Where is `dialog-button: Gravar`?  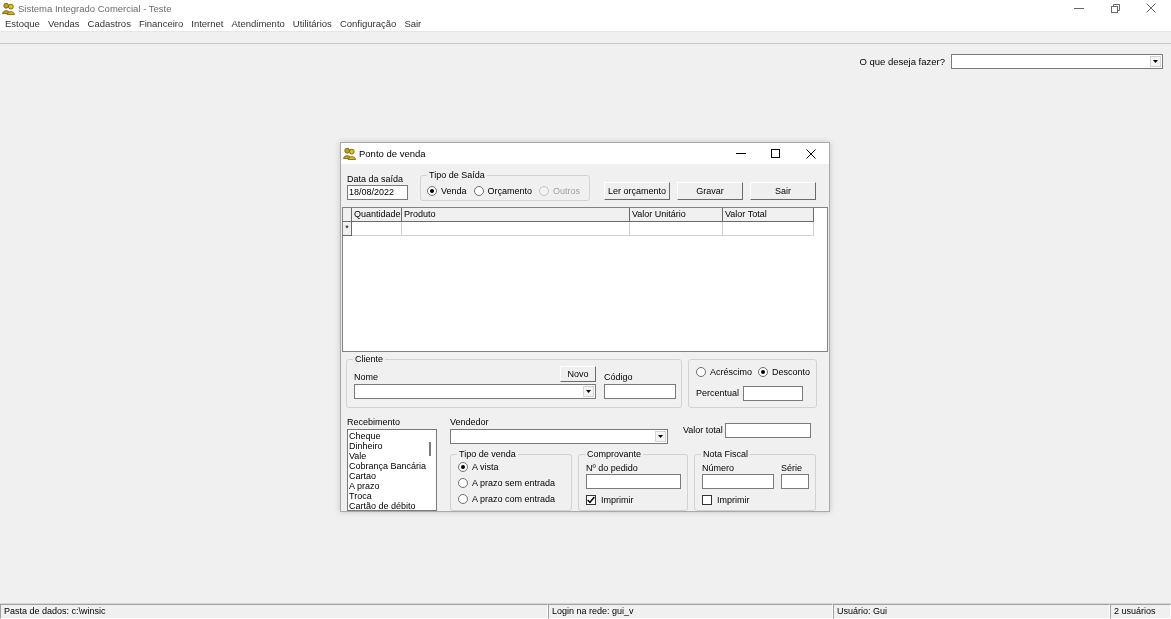 dialog-button: Gravar is located at coordinates (710, 191).